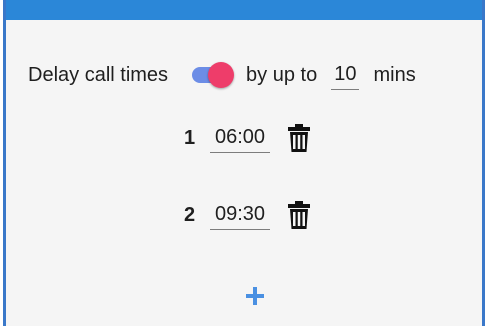  I want to click on top-bar, so click(244, 10).